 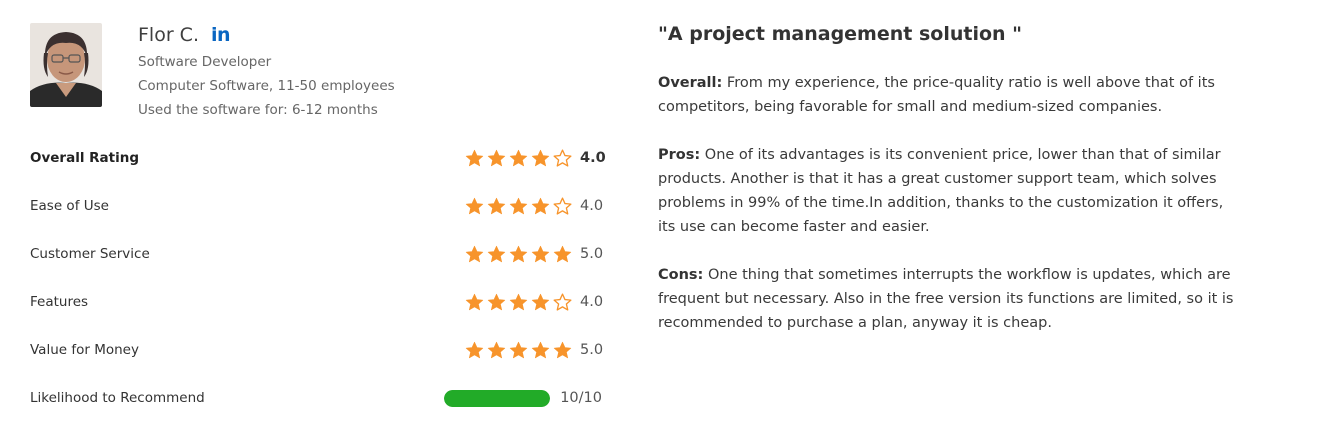 I want to click on rating-label: Features, so click(x=59, y=302).